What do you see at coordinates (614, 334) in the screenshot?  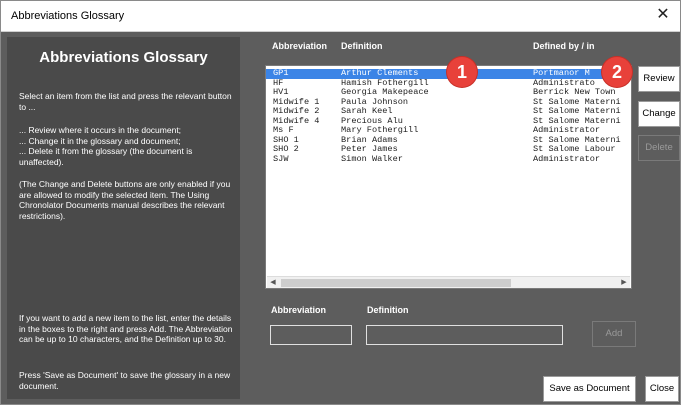 I see `add-button: Add` at bounding box center [614, 334].